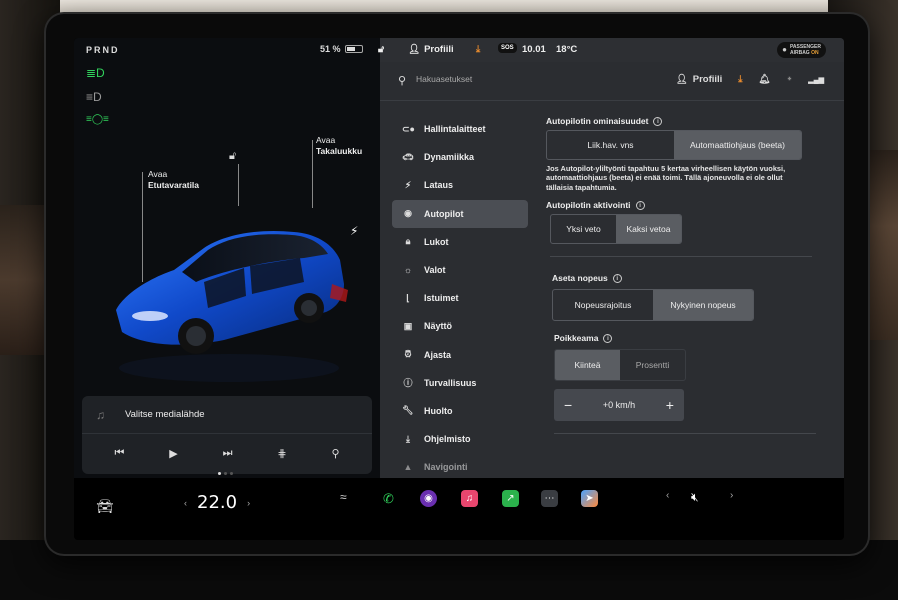  What do you see at coordinates (610, 145) in the screenshot?
I see `option-liik-hav-vns: Liik.hav. vns` at bounding box center [610, 145].